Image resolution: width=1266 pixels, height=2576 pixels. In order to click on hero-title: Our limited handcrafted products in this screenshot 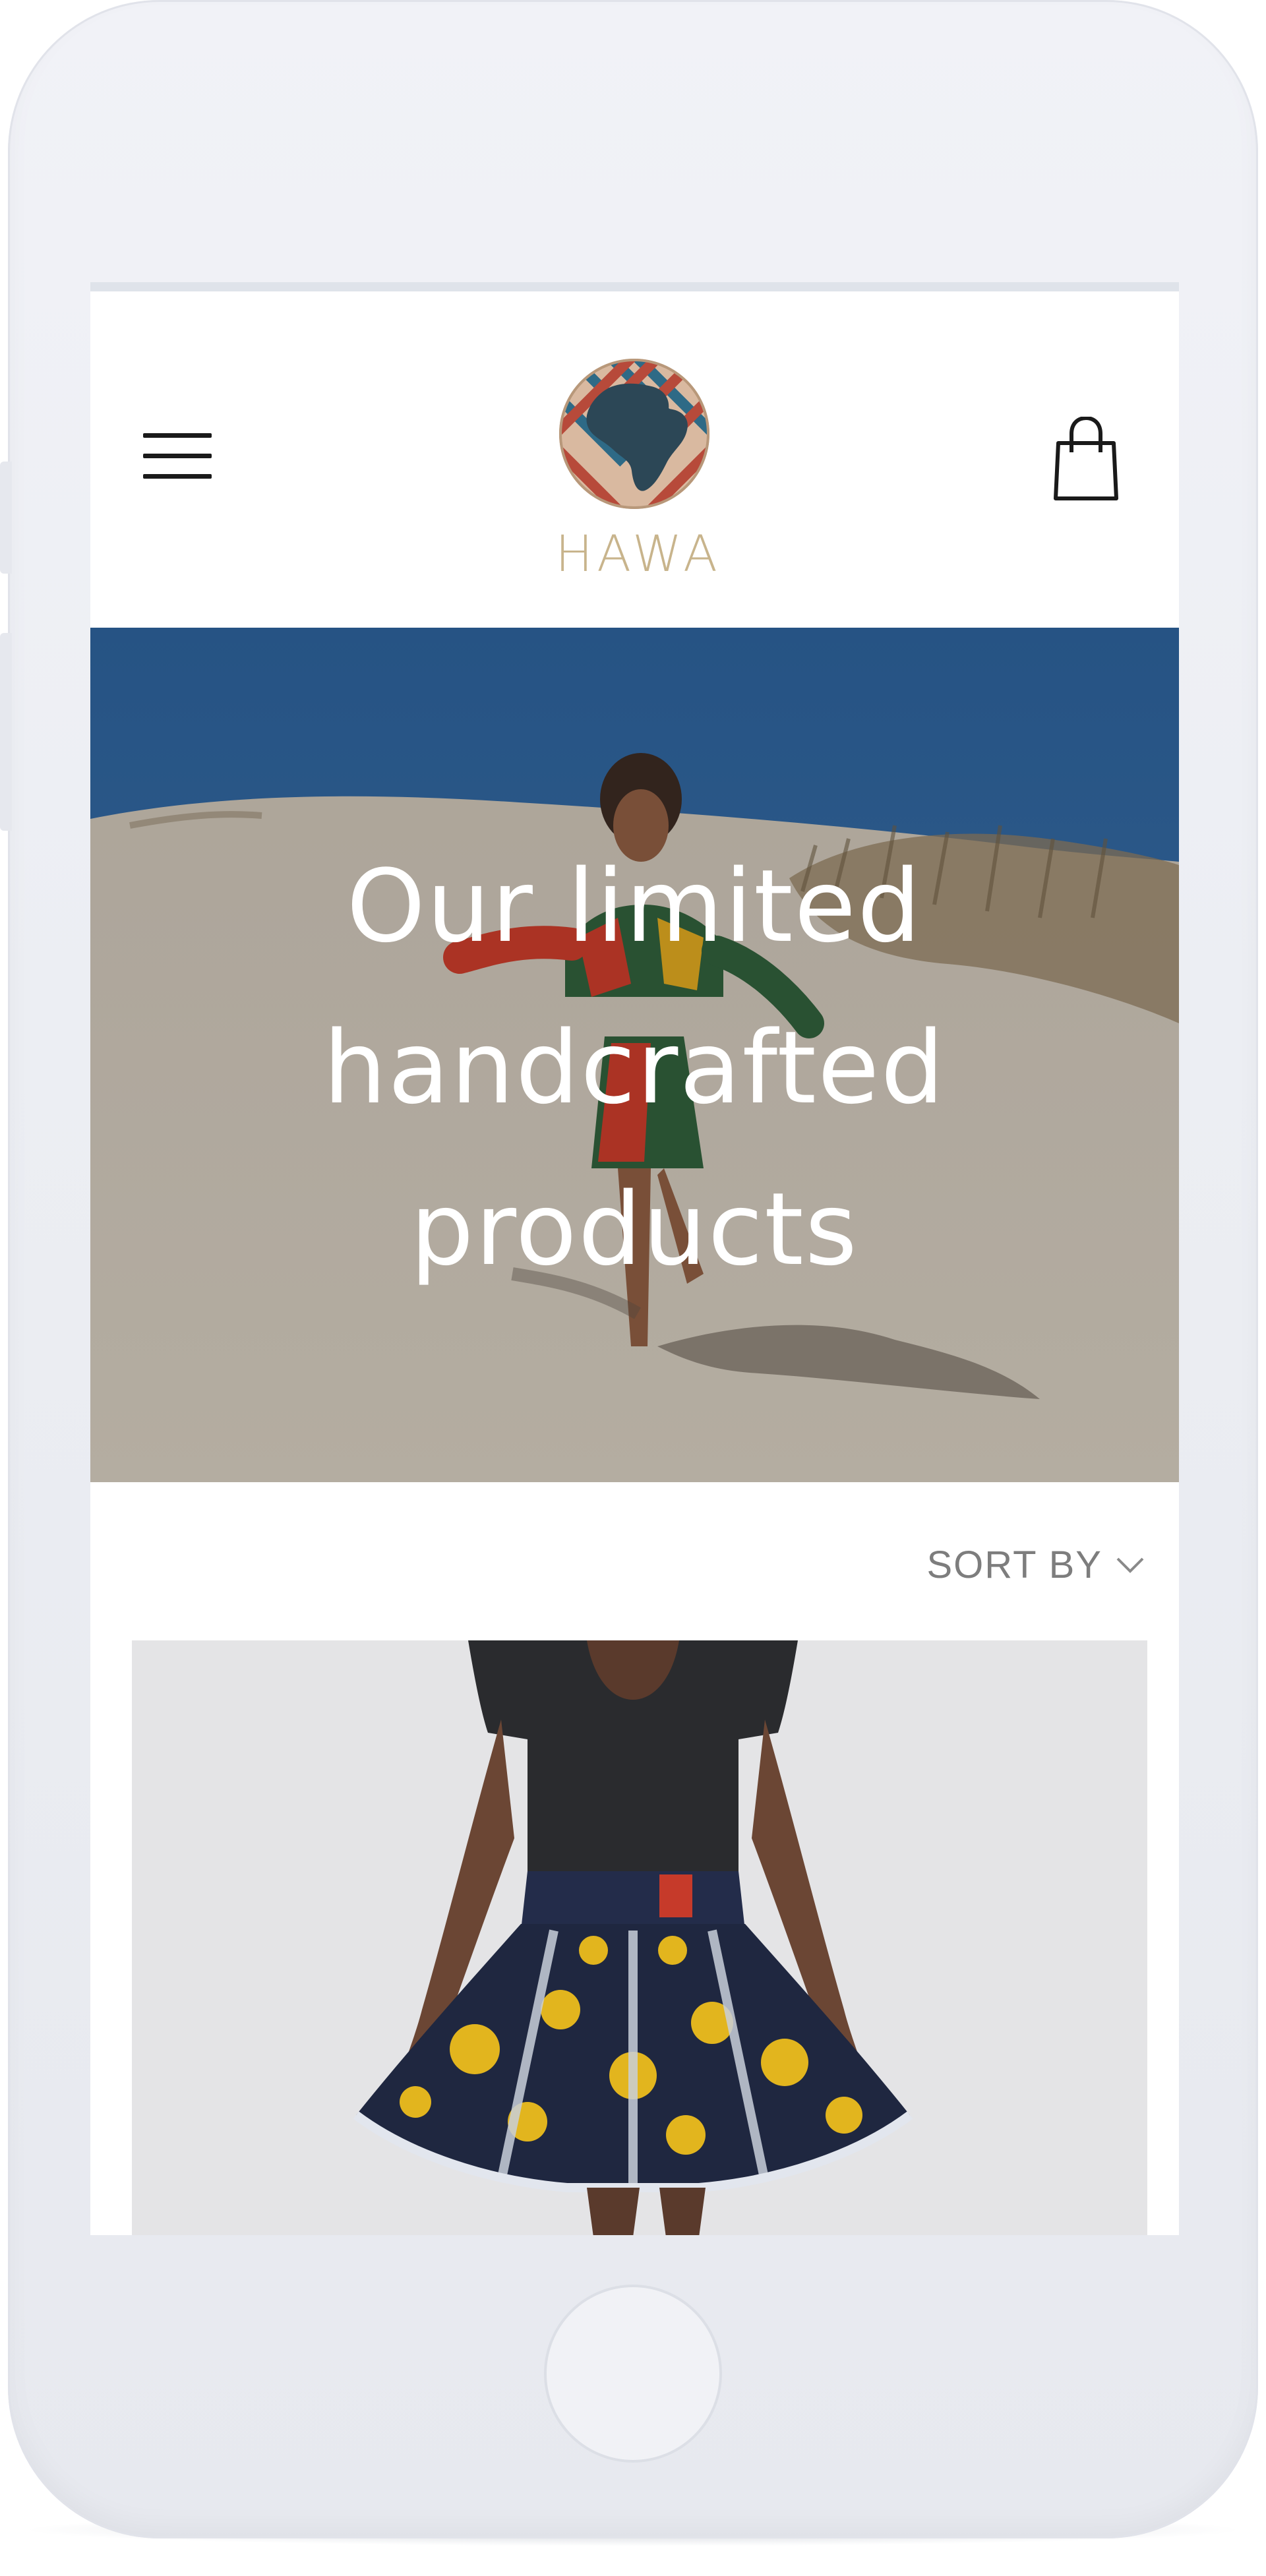, I will do `click(634, 1068)`.